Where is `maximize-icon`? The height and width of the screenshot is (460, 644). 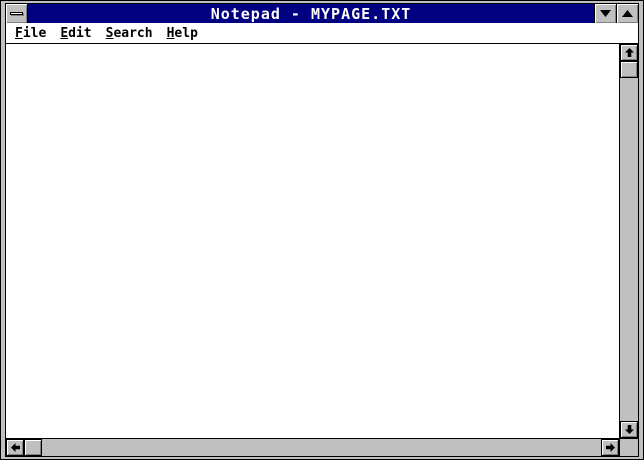 maximize-icon is located at coordinates (627, 13).